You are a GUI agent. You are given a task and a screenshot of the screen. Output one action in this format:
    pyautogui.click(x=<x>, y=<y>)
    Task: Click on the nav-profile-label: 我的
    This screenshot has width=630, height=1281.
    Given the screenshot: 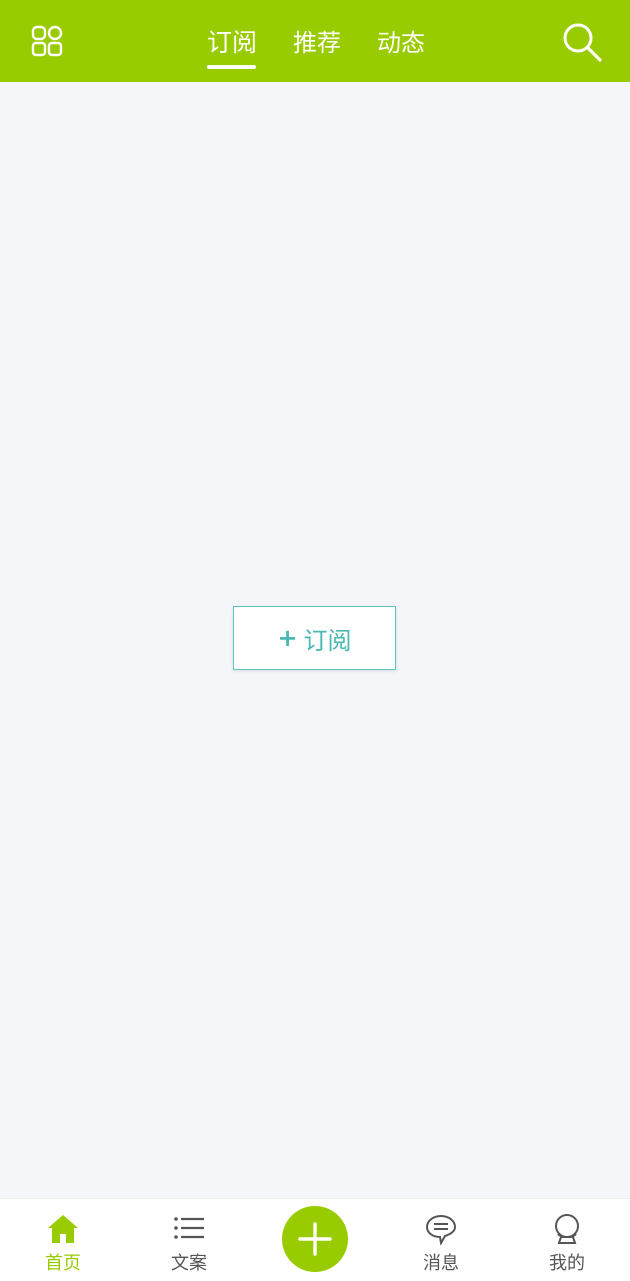 What is the action you would take?
    pyautogui.click(x=567, y=1263)
    